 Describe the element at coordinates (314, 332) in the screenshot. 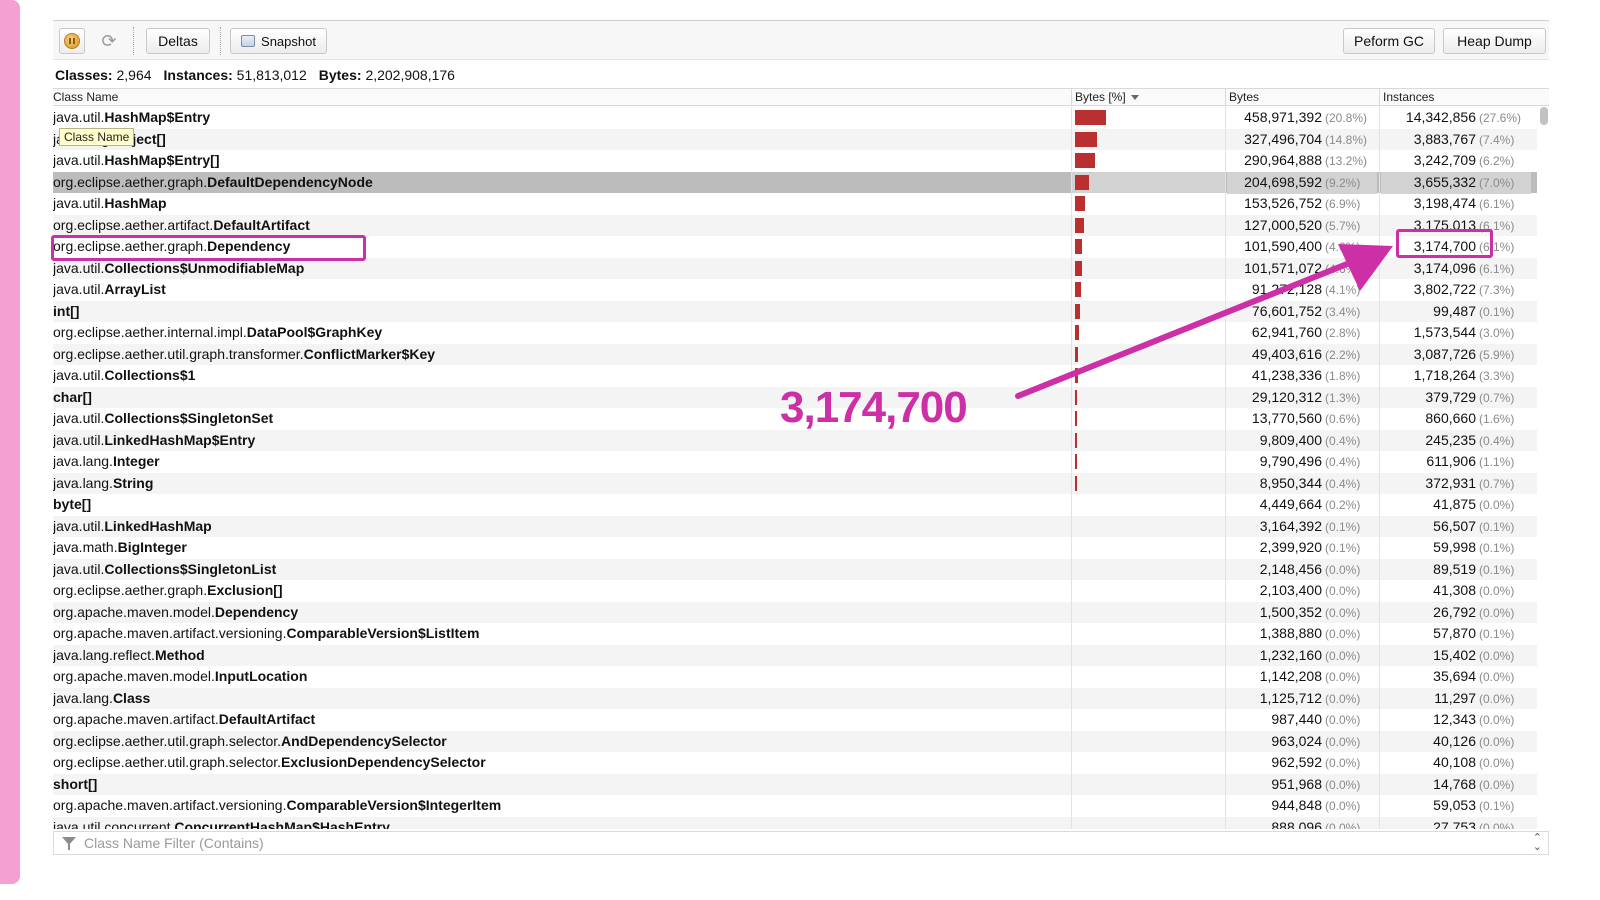

I see `class-simple-name: DataPool$GraphKey` at that location.